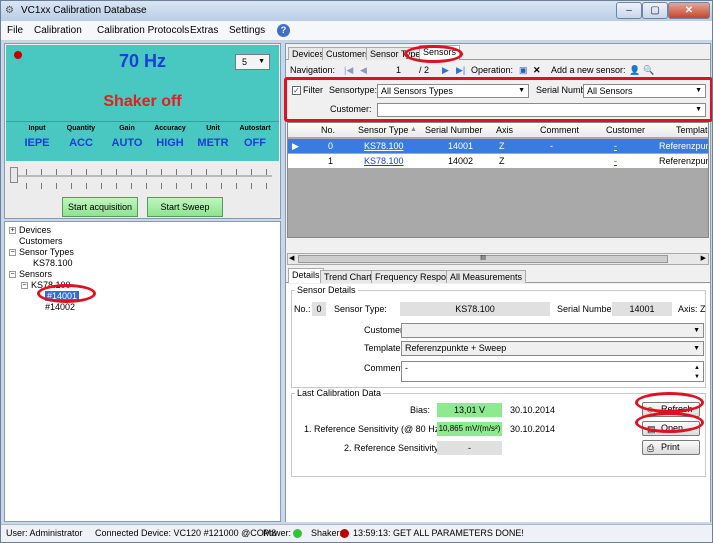  Describe the element at coordinates (255, 143) in the screenshot. I see `param-autostart: OFF` at that location.